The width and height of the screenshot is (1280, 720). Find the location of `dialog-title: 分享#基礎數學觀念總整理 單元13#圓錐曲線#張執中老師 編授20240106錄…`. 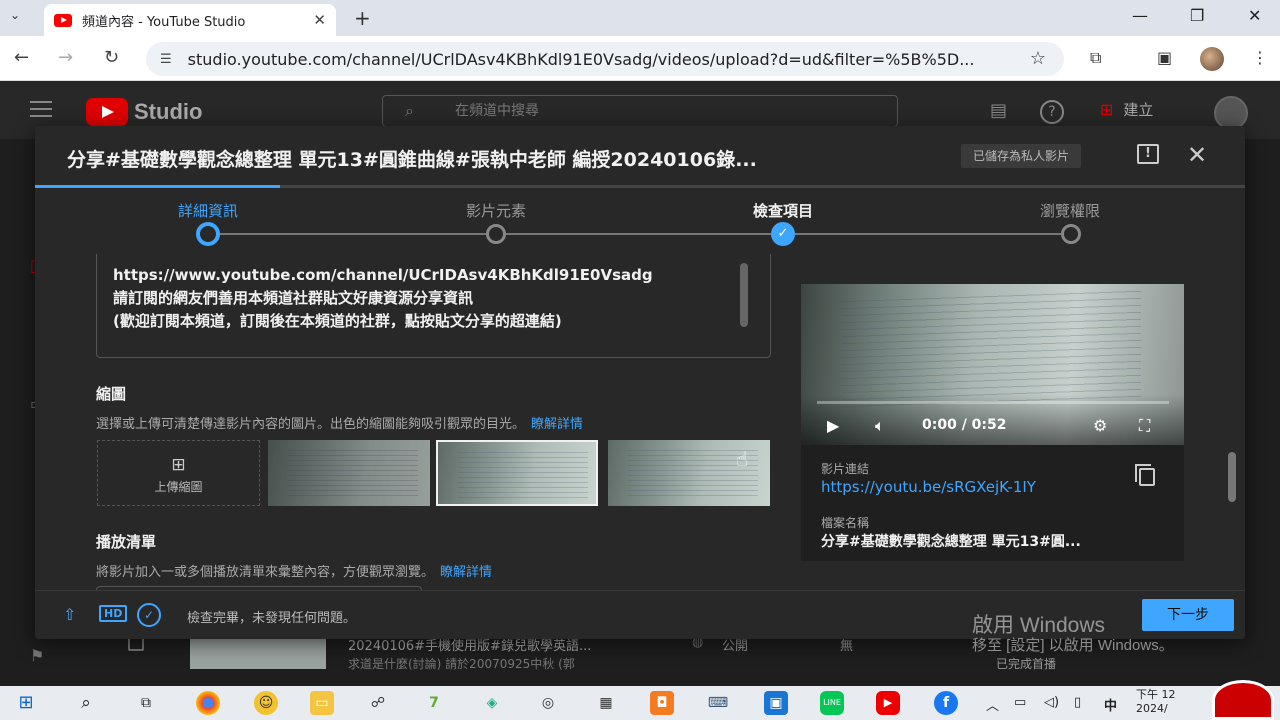

dialog-title: 分享#基礎數學觀念總整理 單元13#圓錐曲線#張執中老師 編授20240106錄… is located at coordinates (412, 160).